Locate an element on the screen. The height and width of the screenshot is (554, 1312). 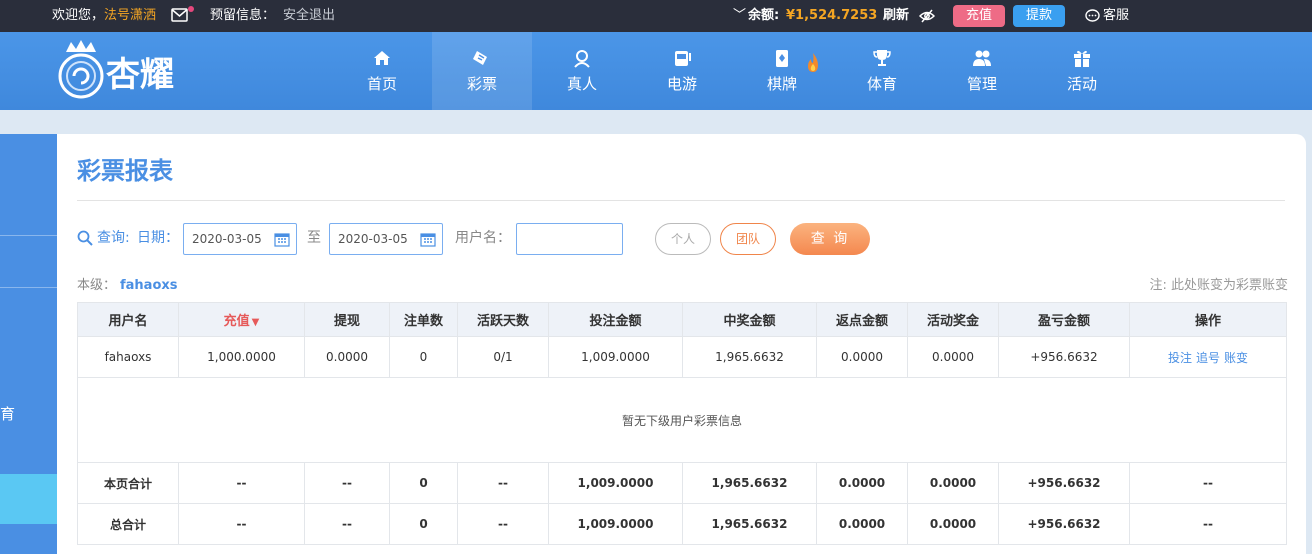
recharge-button: 充值 is located at coordinates (979, 16).